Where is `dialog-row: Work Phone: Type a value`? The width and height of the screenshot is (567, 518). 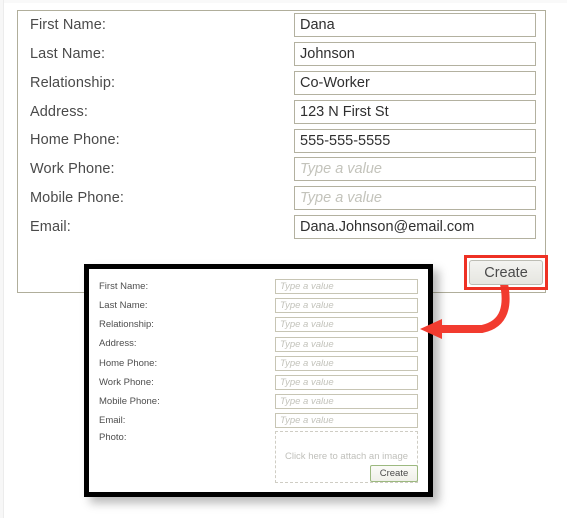 dialog-row: Work Phone: Type a value is located at coordinates (258, 382).